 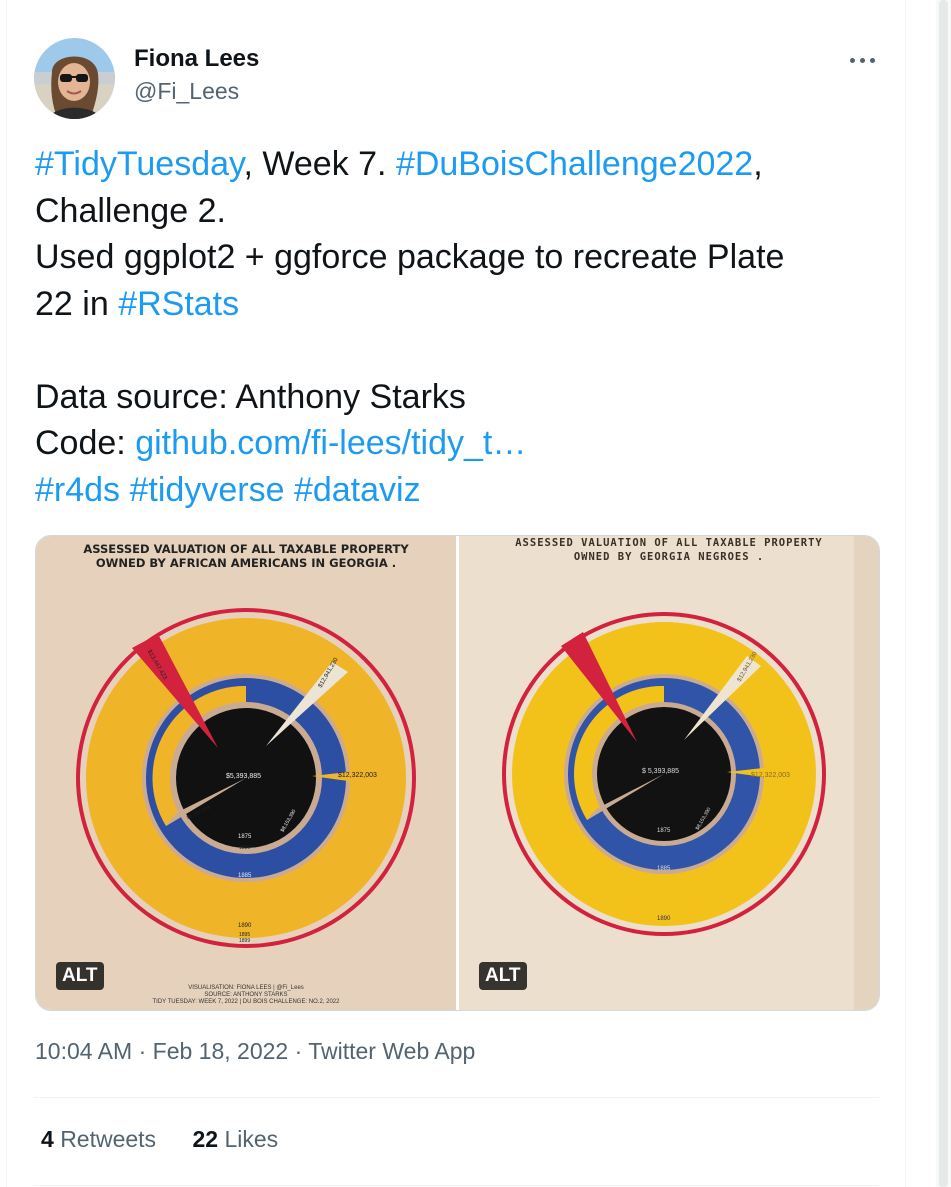 What do you see at coordinates (457, 490) in the screenshot?
I see `tweet-line-8: #r4ds #tidyverse #dataviz` at bounding box center [457, 490].